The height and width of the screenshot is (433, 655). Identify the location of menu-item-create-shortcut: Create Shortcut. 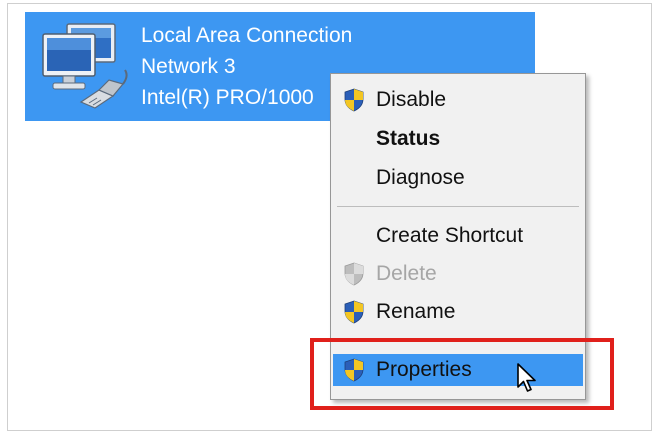
(458, 236).